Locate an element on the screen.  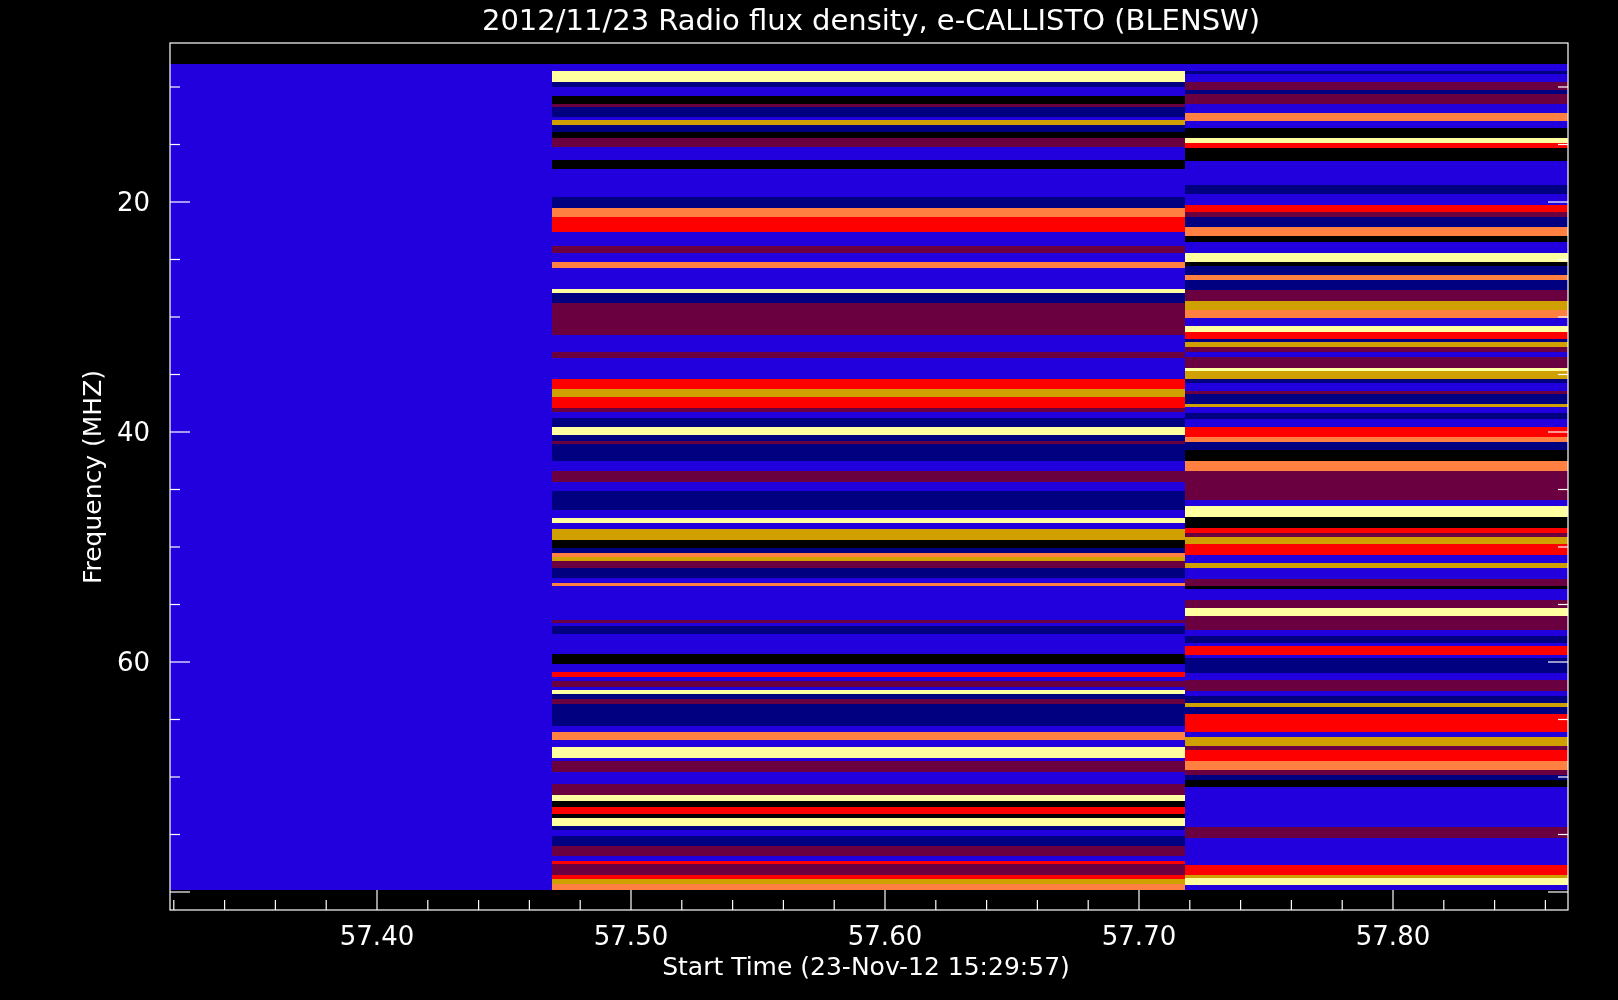
x-tick-label: 57.40 is located at coordinates (377, 936).